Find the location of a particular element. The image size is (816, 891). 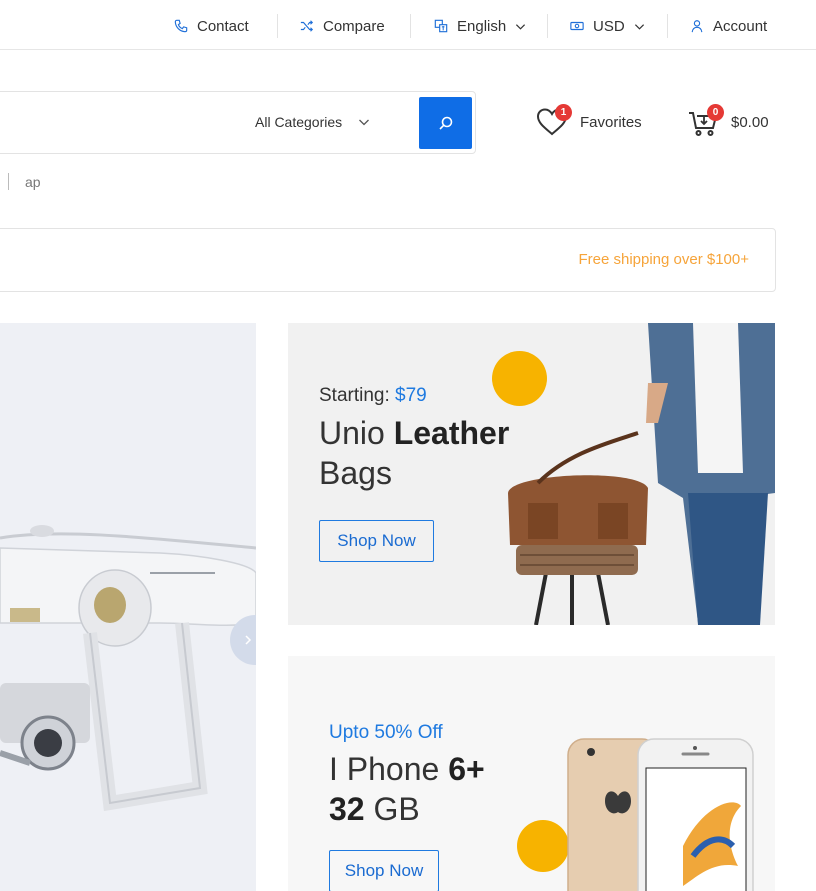

user-icon is located at coordinates (697, 26).